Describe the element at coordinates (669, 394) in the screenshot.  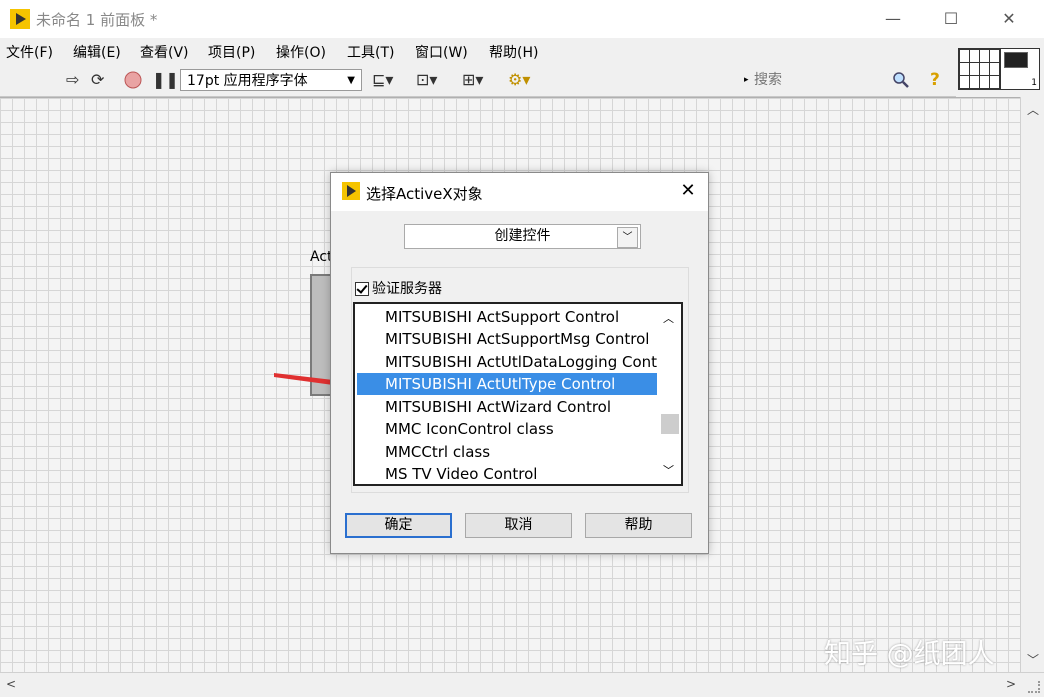
I see `list-scrollbar: ︿ ﹀` at that location.